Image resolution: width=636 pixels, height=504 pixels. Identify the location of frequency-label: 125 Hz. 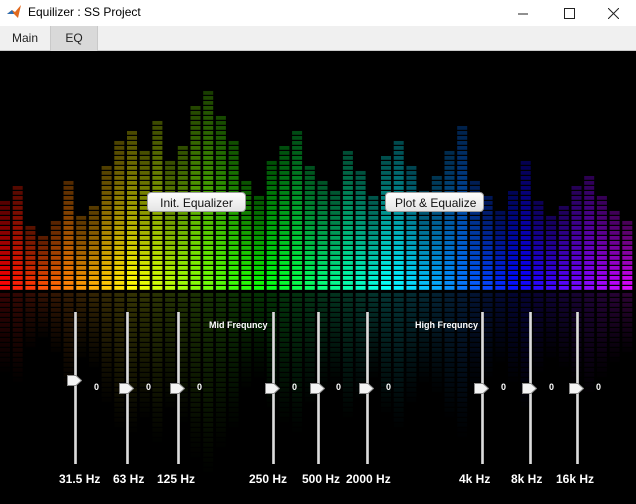
(176, 479).